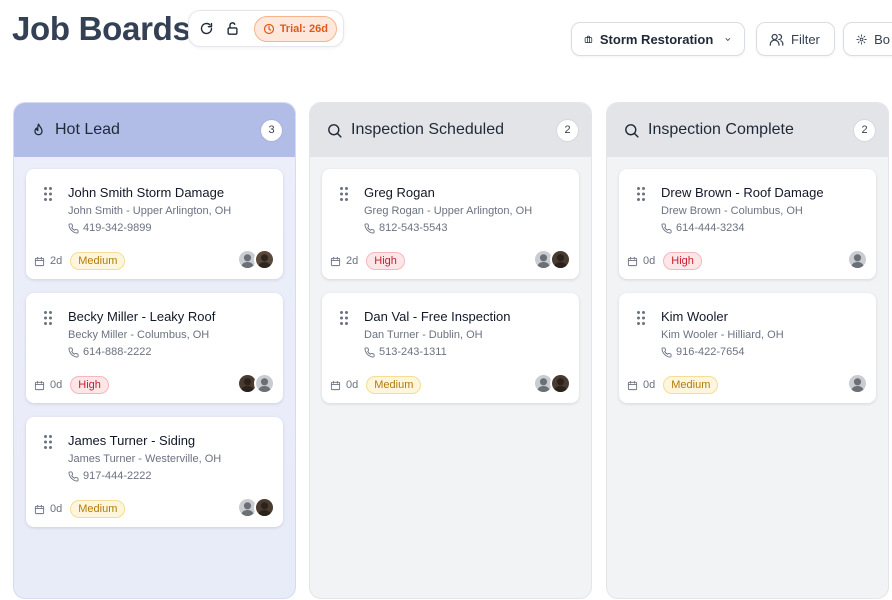 This screenshot has width=892, height=600. I want to click on card-title: Kim Wooler, so click(694, 316).